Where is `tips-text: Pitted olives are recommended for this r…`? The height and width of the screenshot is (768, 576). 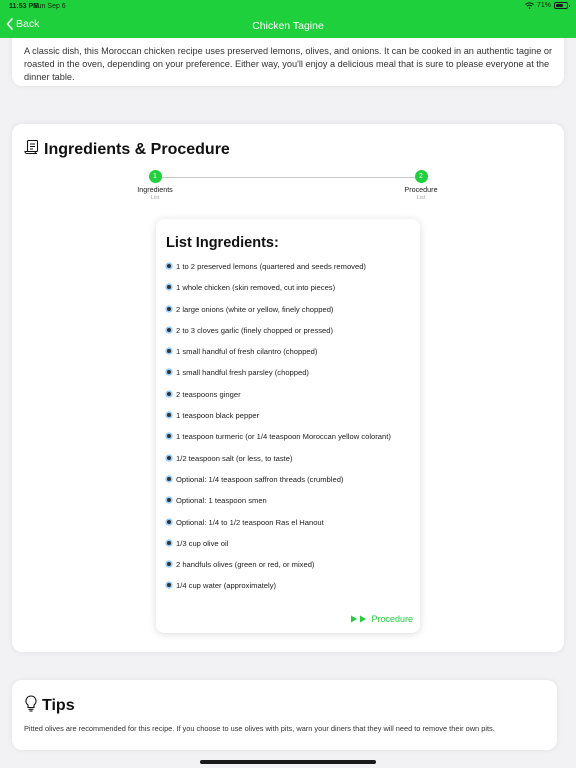 tips-text: Pitted olives are recommended for this r… is located at coordinates (259, 728).